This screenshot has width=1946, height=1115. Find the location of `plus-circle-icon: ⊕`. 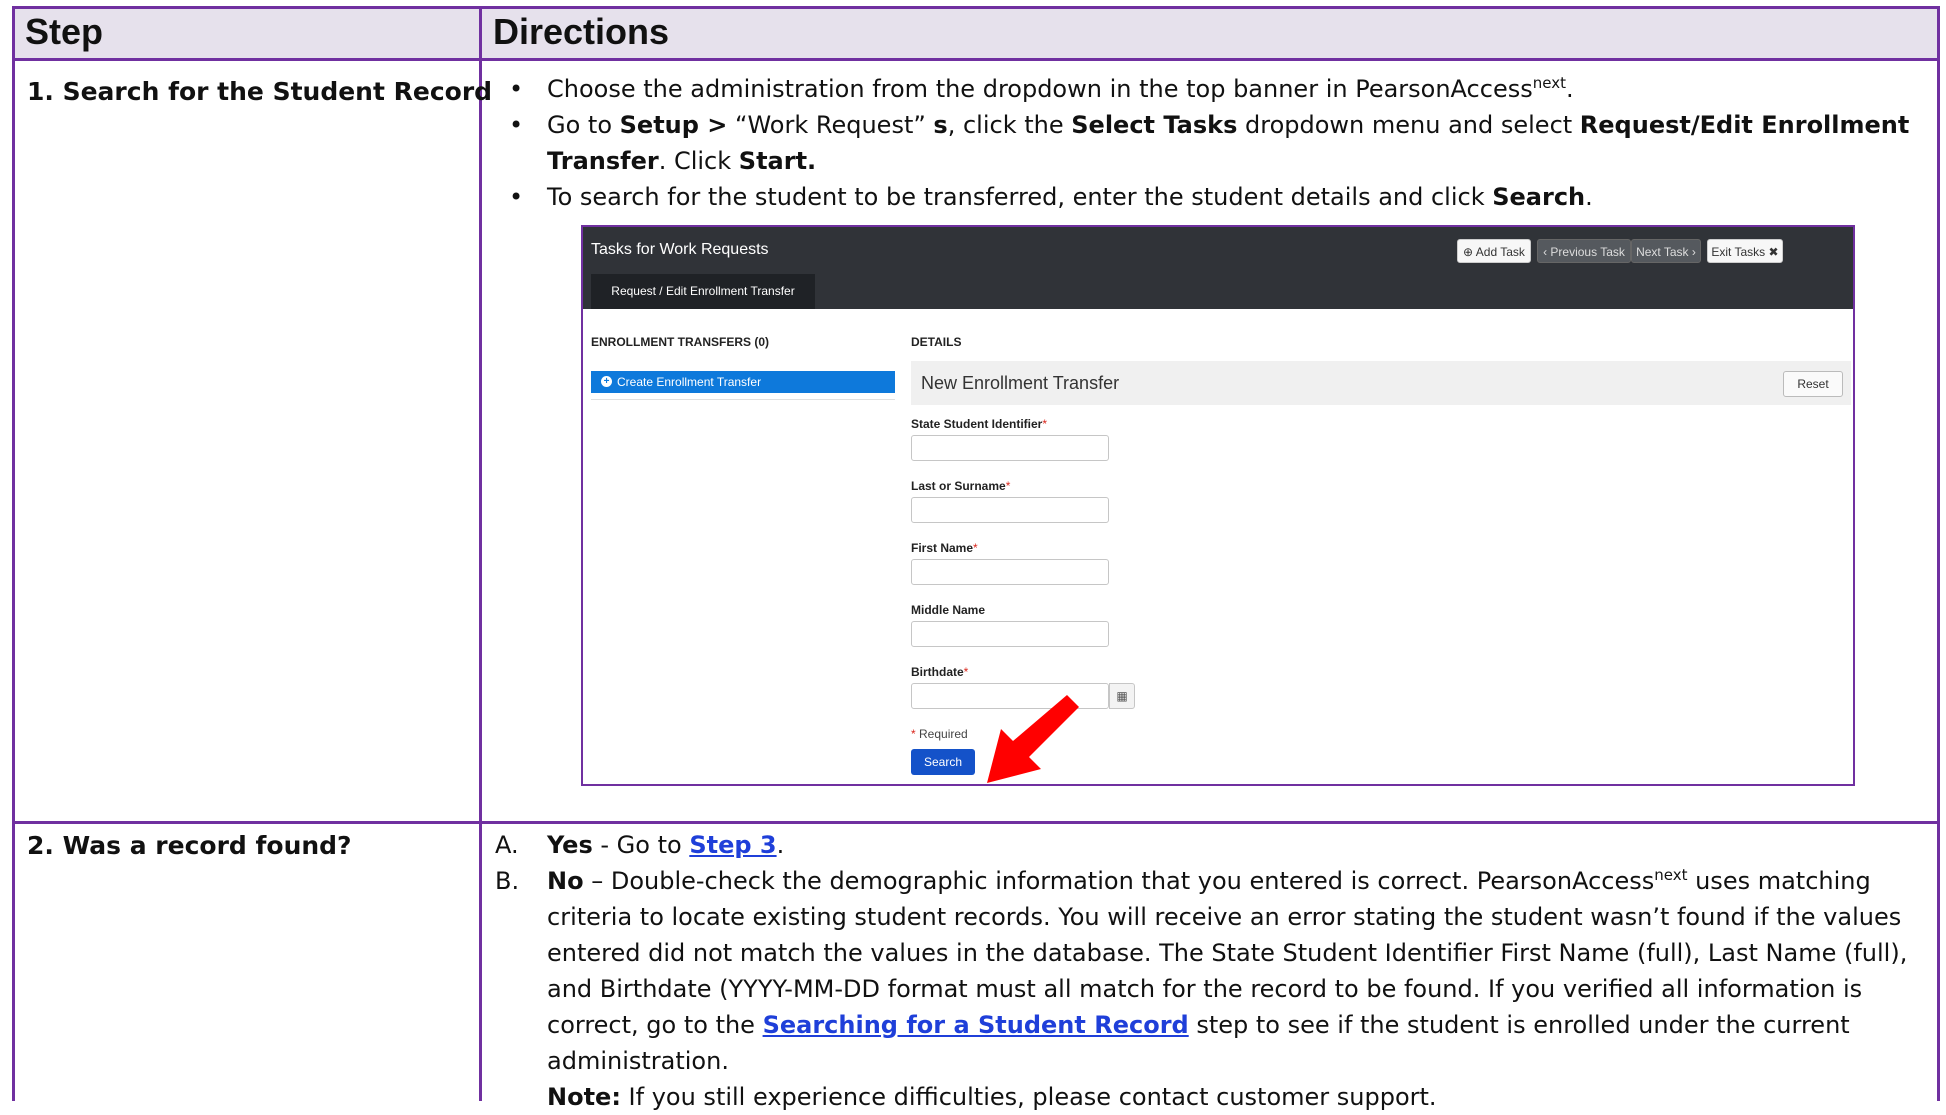

plus-circle-icon: ⊕ is located at coordinates (1468, 252).